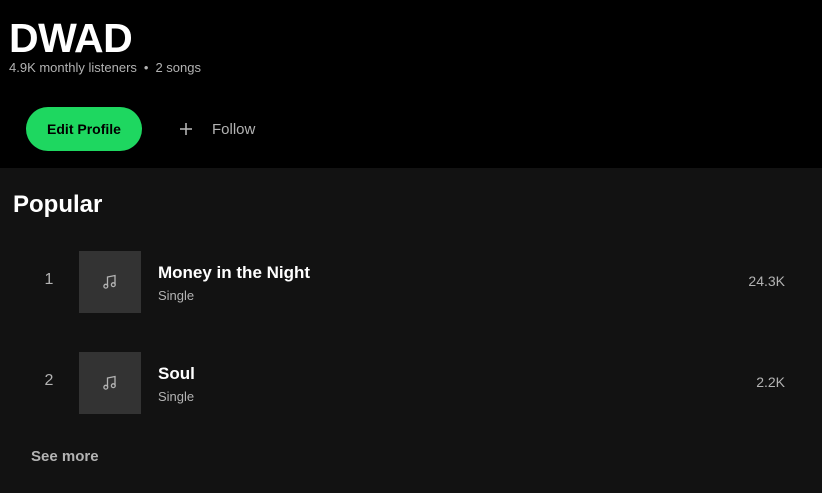  Describe the element at coordinates (176, 374) in the screenshot. I see `track-title: Soul` at that location.